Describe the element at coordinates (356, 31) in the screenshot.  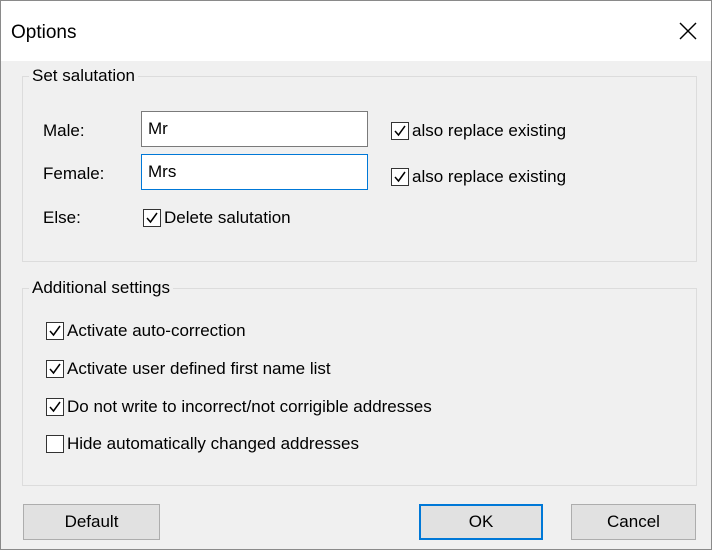
I see `title-bar: Options` at that location.